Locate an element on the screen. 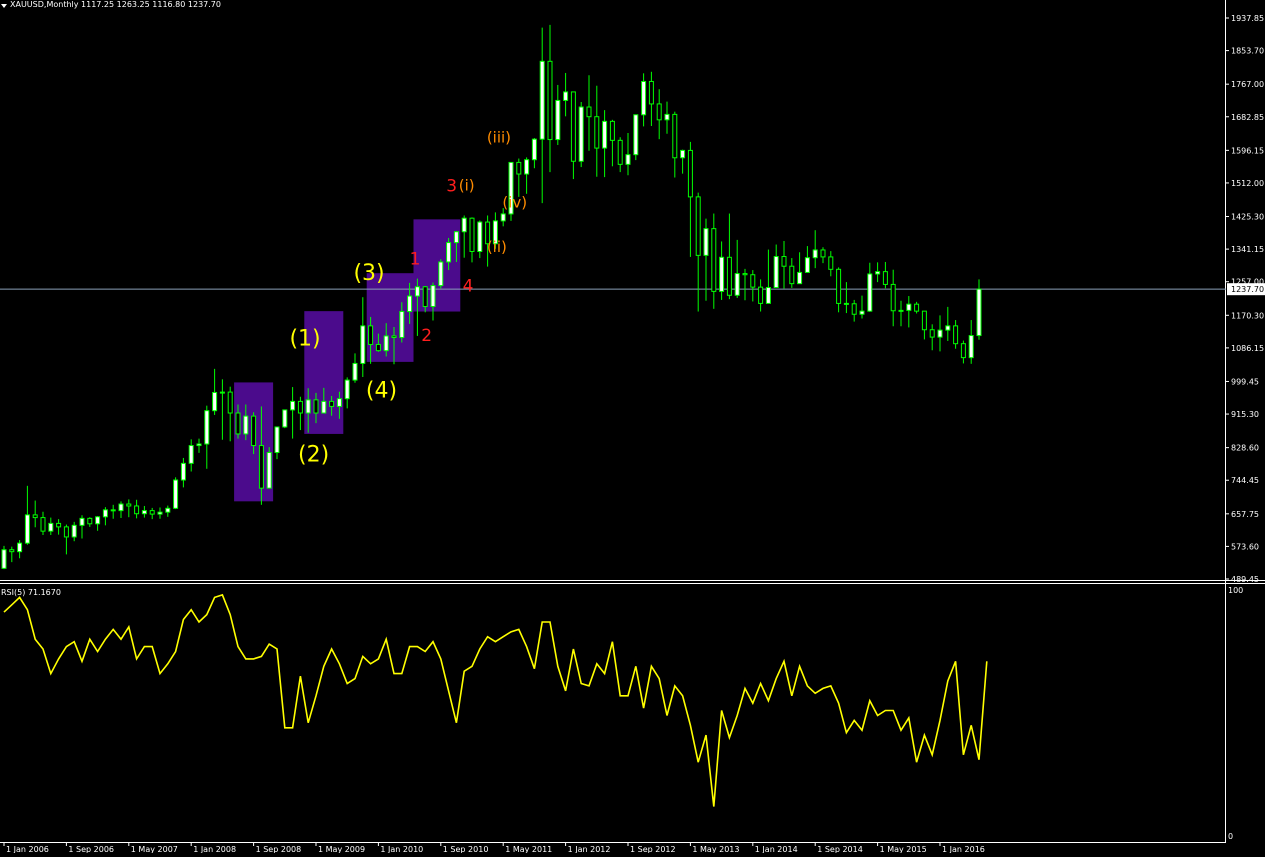  wave-label: (iii) is located at coordinates (499, 138).